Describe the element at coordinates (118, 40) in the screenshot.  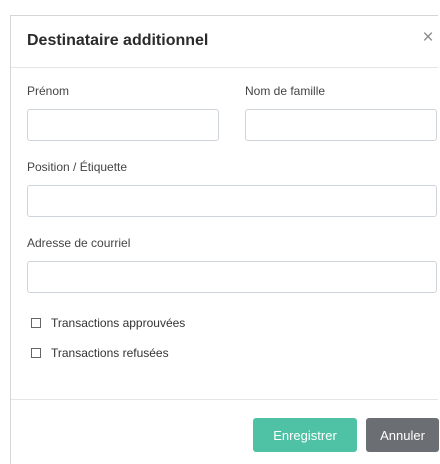
I see `dialog-title: Destinataire additionnel` at that location.